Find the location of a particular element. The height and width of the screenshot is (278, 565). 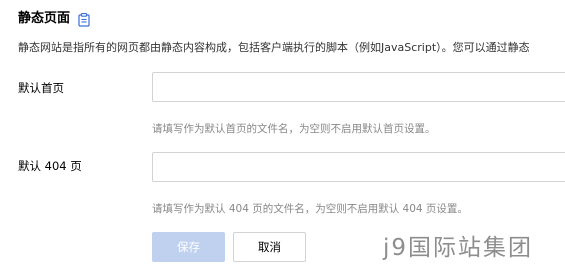

cancel-button: 取消 is located at coordinates (269, 247).